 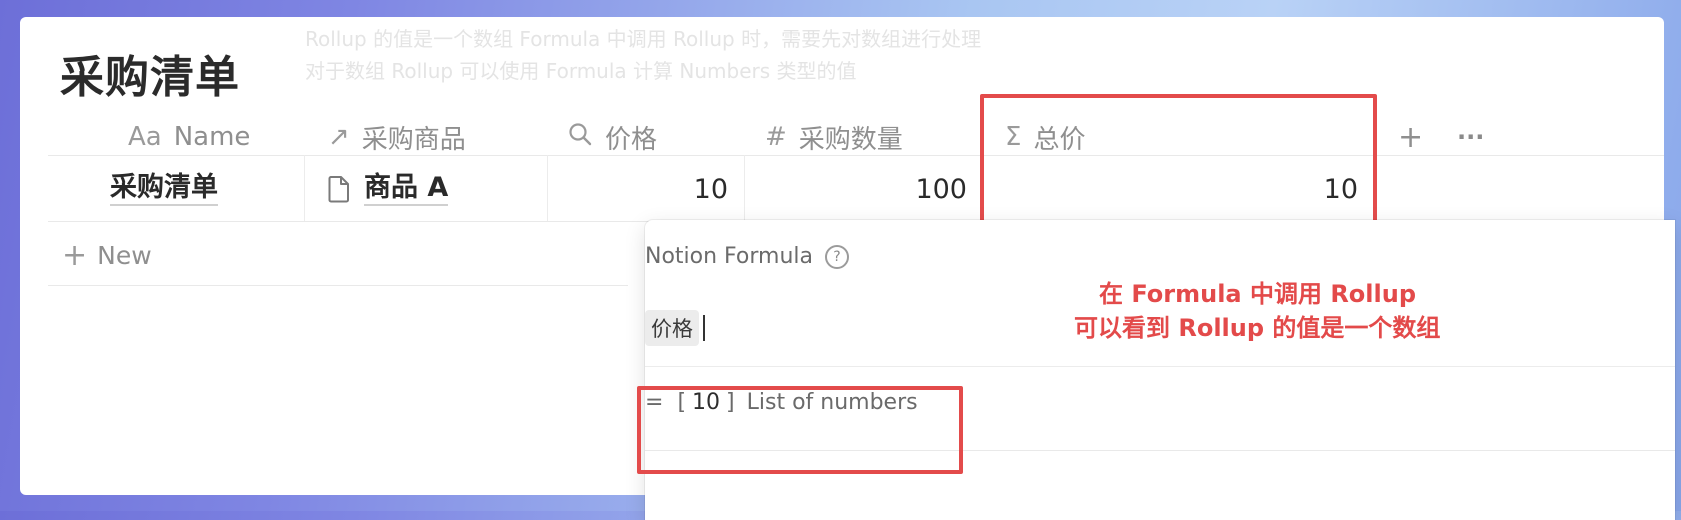 I want to click on table-cell-price: 10, so click(x=638, y=189).